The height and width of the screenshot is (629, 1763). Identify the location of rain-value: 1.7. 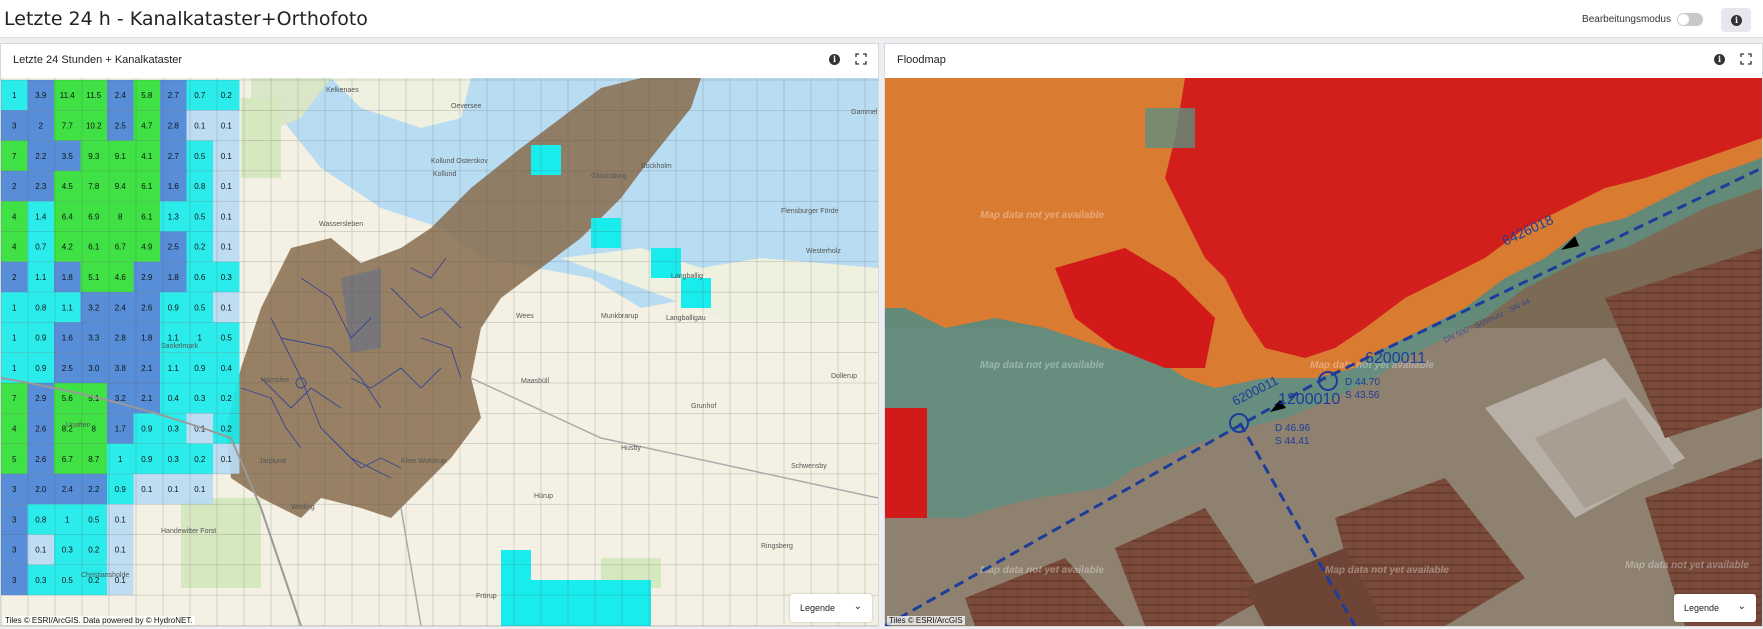
(121, 428).